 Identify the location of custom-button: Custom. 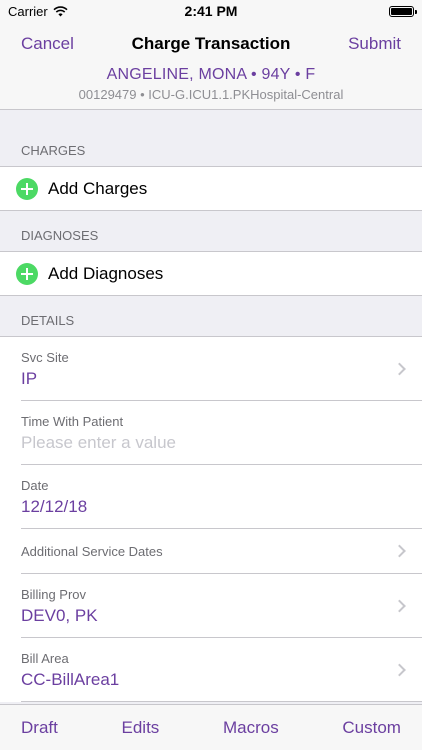
(371, 728).